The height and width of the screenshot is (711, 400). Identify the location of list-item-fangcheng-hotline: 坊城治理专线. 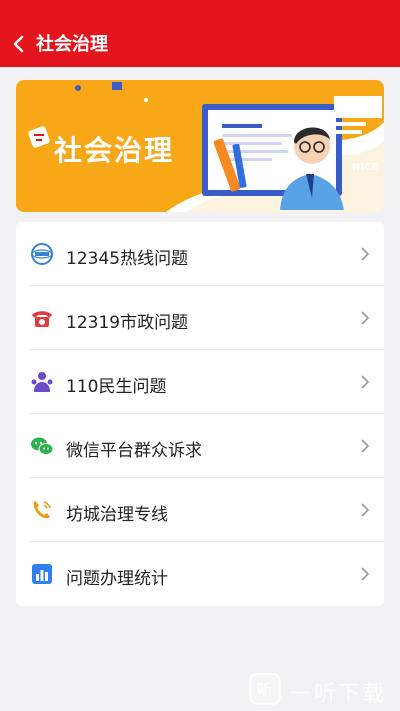
(200, 510).